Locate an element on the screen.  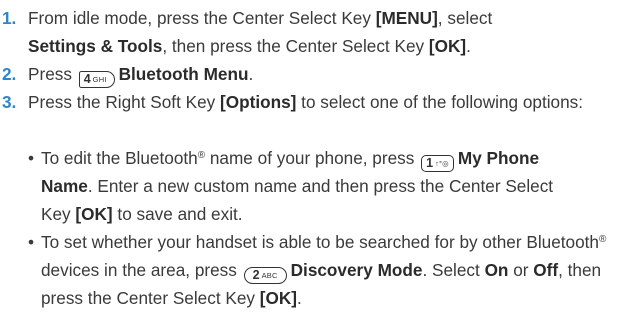
key-2-icon: 2 ABC is located at coordinates (265, 275).